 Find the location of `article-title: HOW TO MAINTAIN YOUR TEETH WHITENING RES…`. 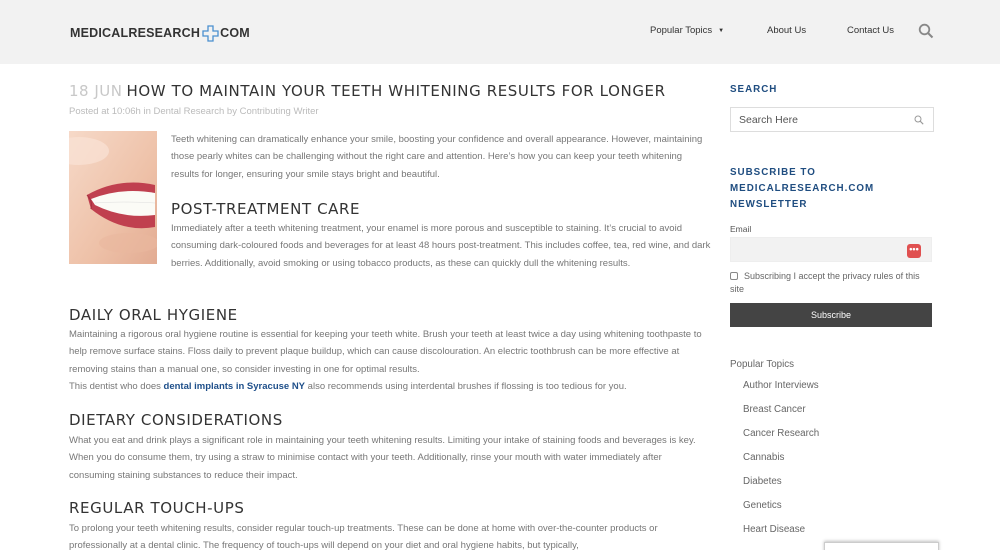

article-title: HOW TO MAINTAIN YOUR TEETH WHITENING RES… is located at coordinates (396, 91).